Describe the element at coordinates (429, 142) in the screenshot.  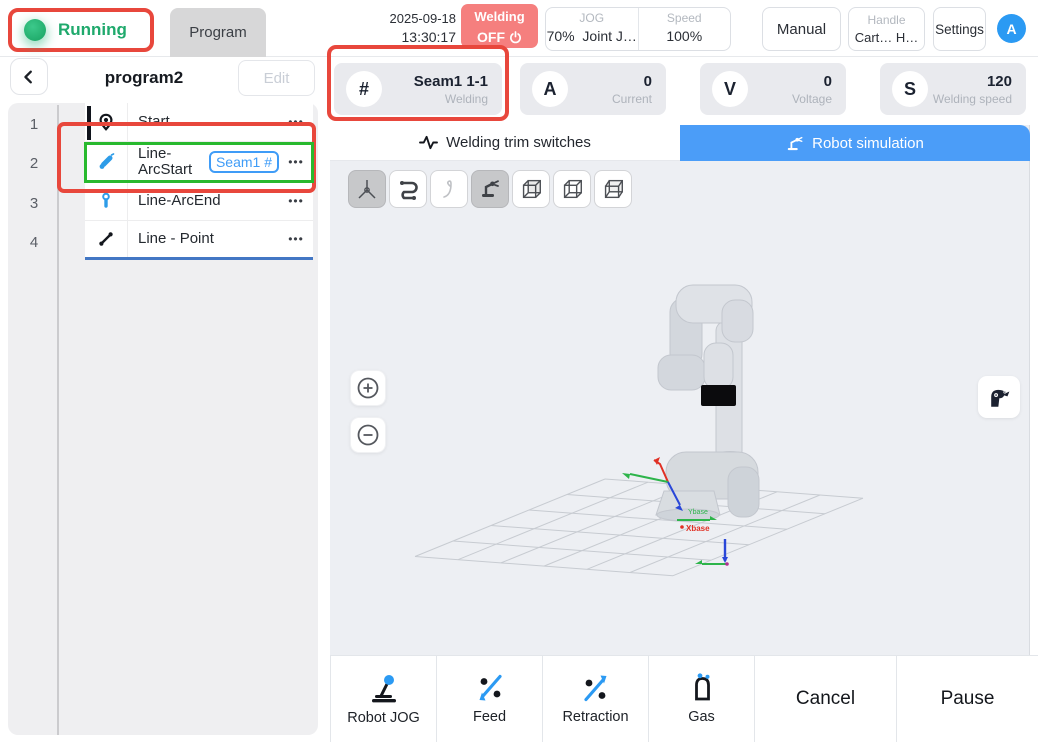
I see `waveform-icon` at that location.